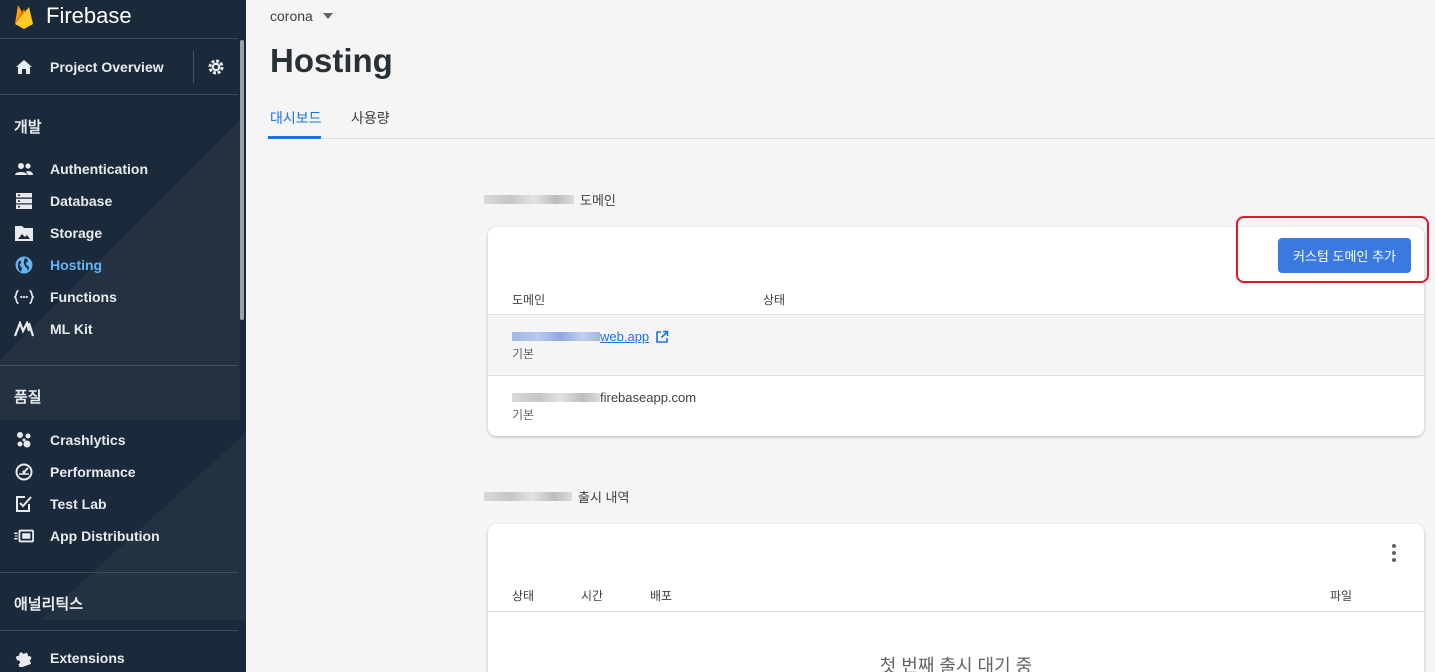 This screenshot has width=1435, height=672. I want to click on gear-icon, so click(216, 67).